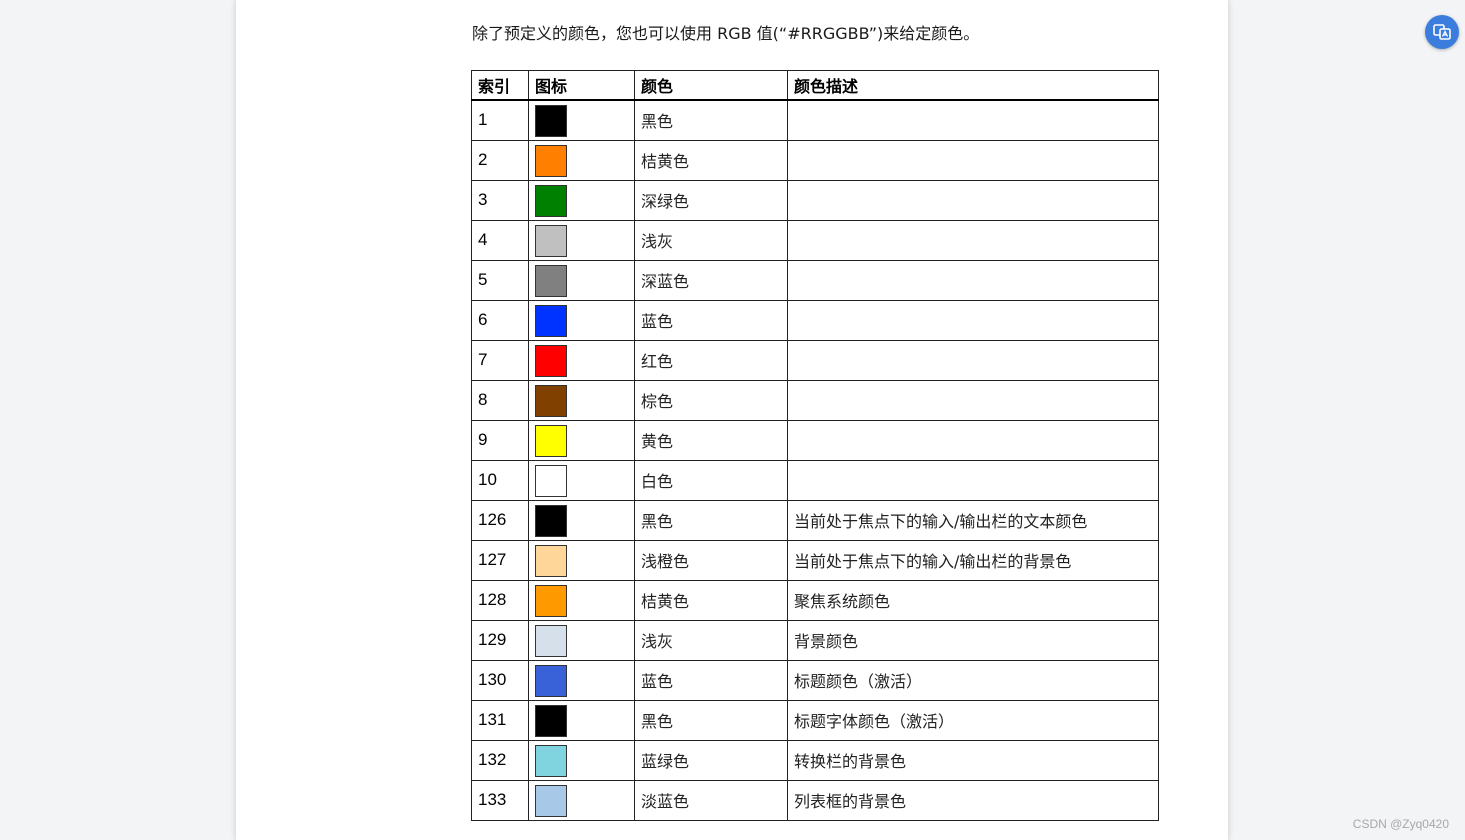 Image resolution: width=1465 pixels, height=840 pixels. I want to click on table-row: 127 浅橙色 当前处于焦点下的输入/输出栏的背景色, so click(815, 560).